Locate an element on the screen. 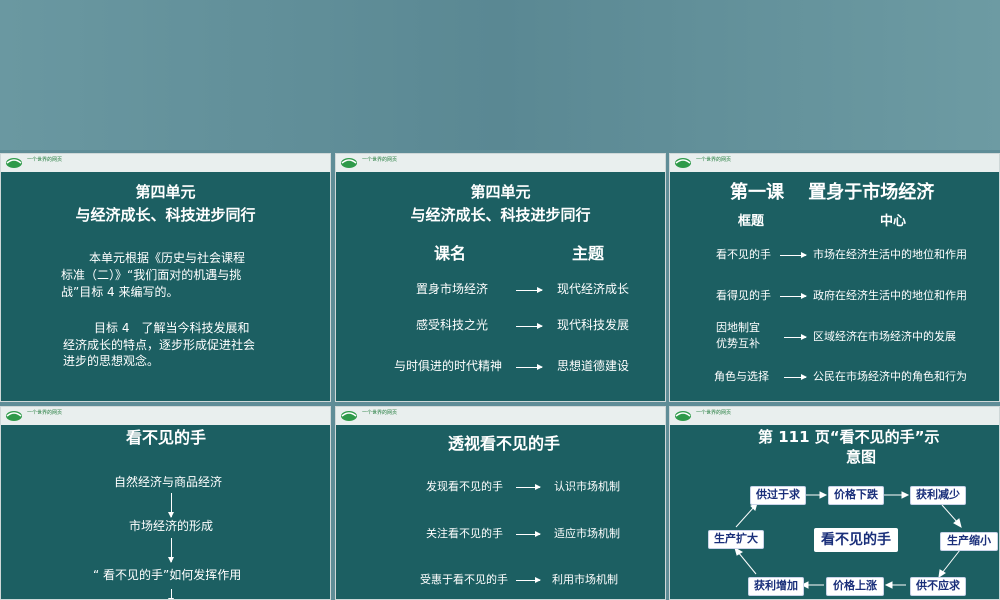 The height and width of the screenshot is (600, 1000). theme-name: 思想道德建设 is located at coordinates (593, 366).